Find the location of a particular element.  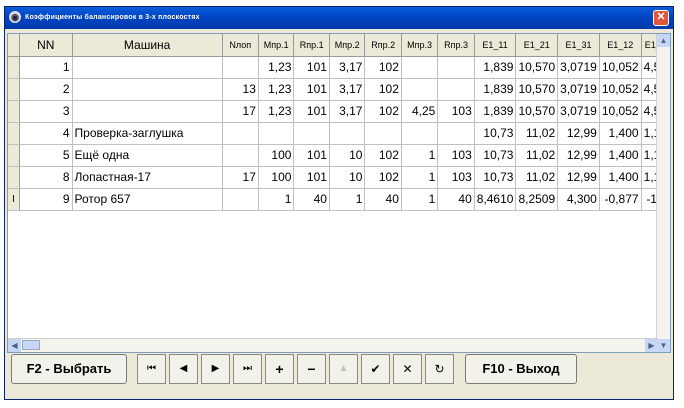

vertical-scrollbar: ▲ ▼ is located at coordinates (663, 193).